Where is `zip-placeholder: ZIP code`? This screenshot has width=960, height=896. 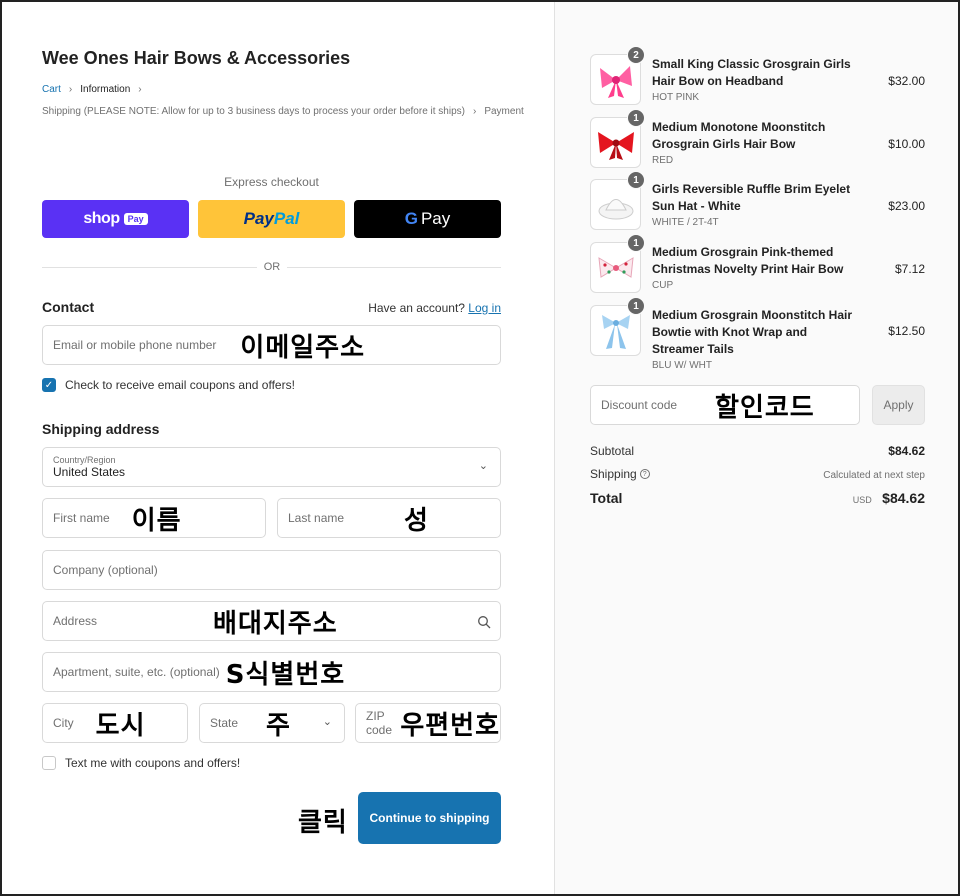
zip-placeholder: ZIP code is located at coordinates (379, 723).